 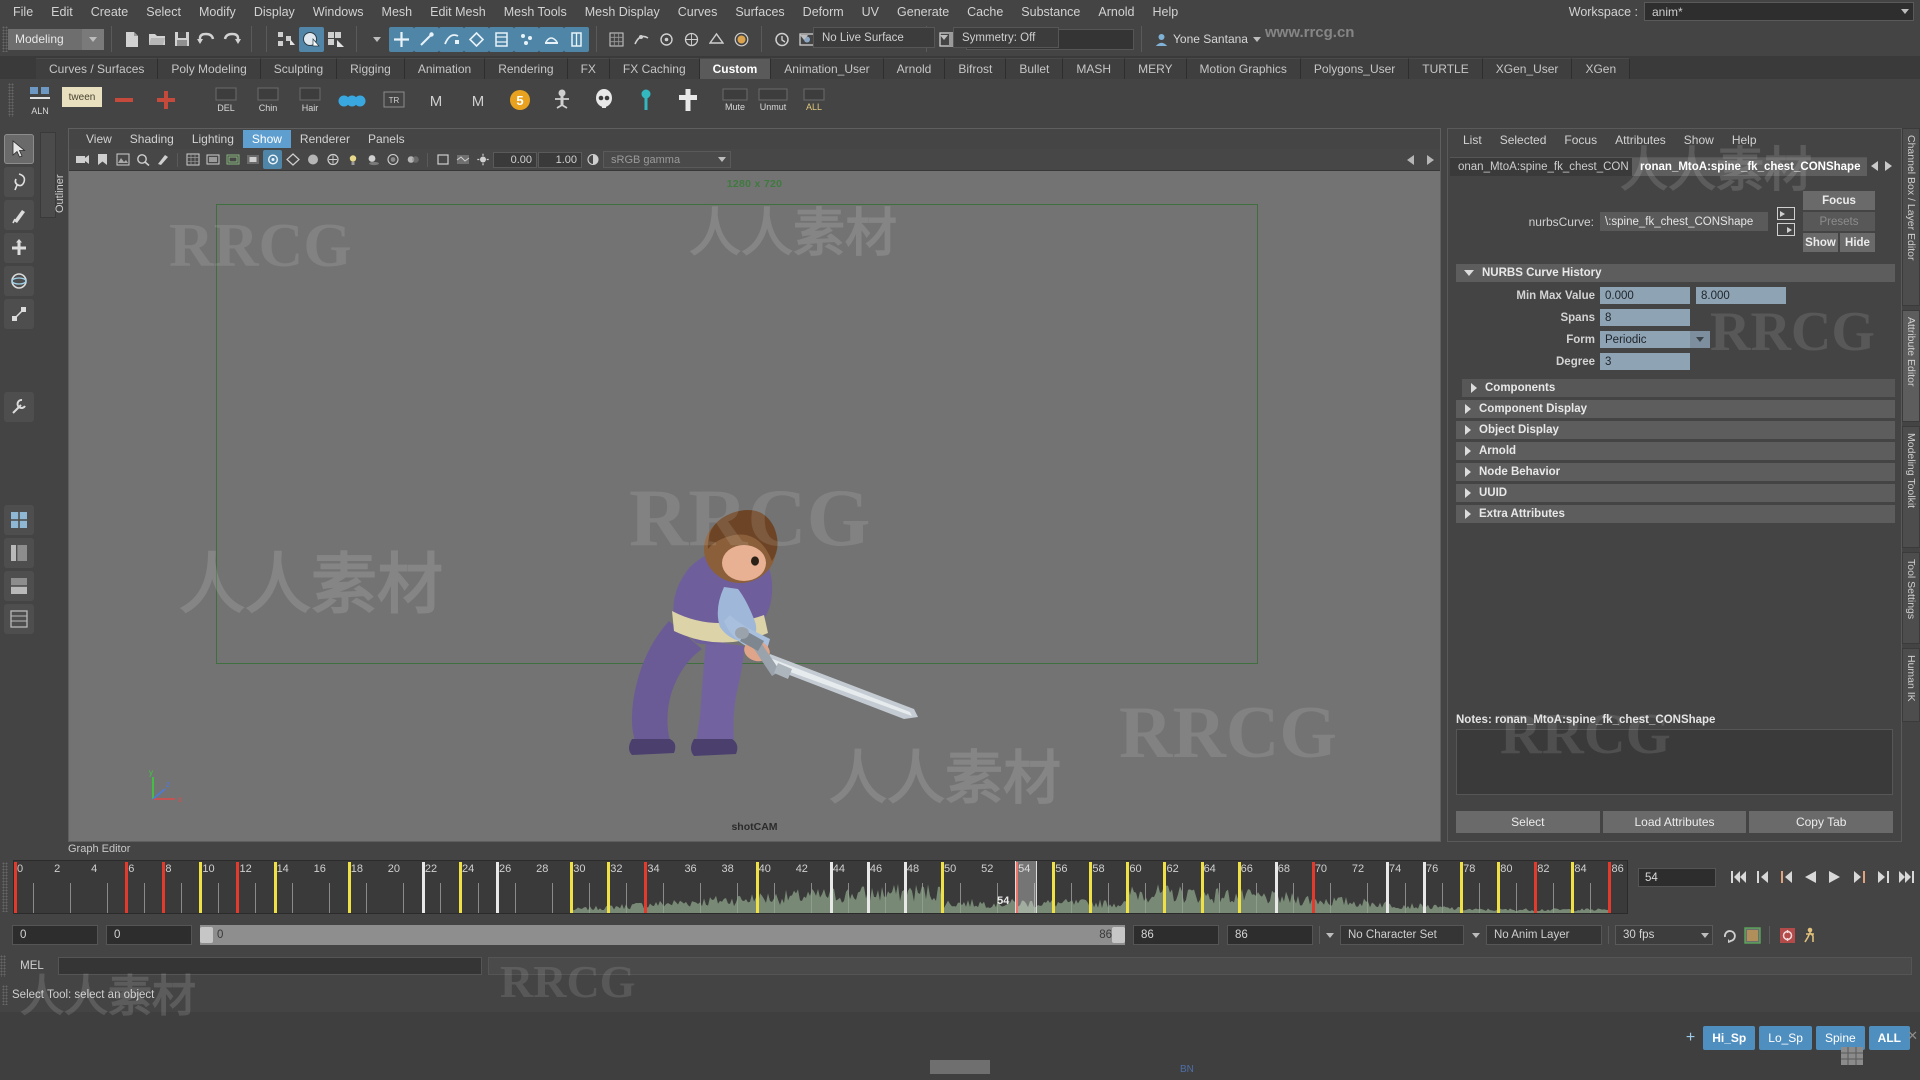 What do you see at coordinates (56, 39) in the screenshot?
I see `menu-set-selector: Modeling` at bounding box center [56, 39].